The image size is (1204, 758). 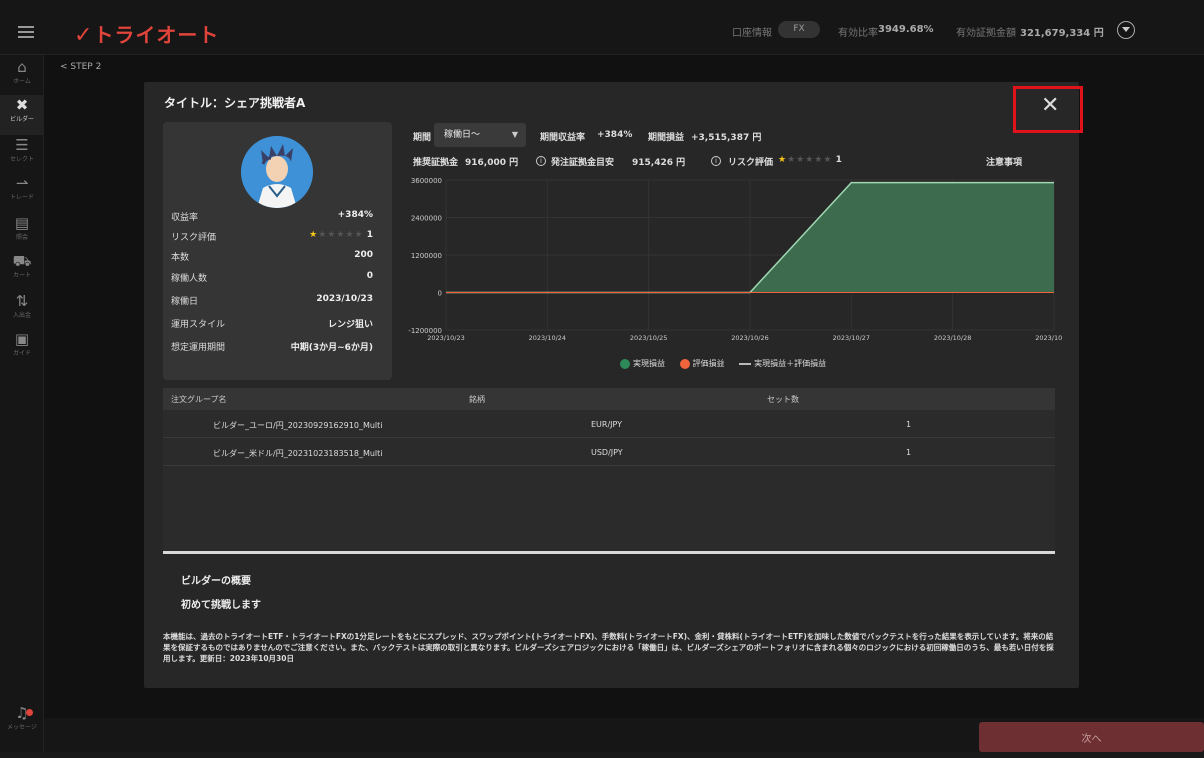 I want to click on sidebar-item-transfer: ⇅ 入出金, so click(x=22, y=311).